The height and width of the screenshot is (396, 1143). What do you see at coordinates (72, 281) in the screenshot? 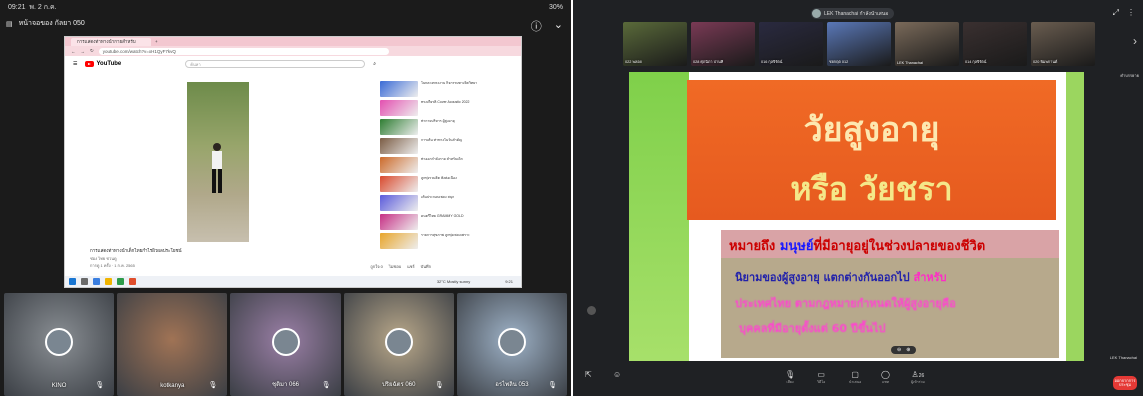
I see `start-icon` at bounding box center [72, 281].